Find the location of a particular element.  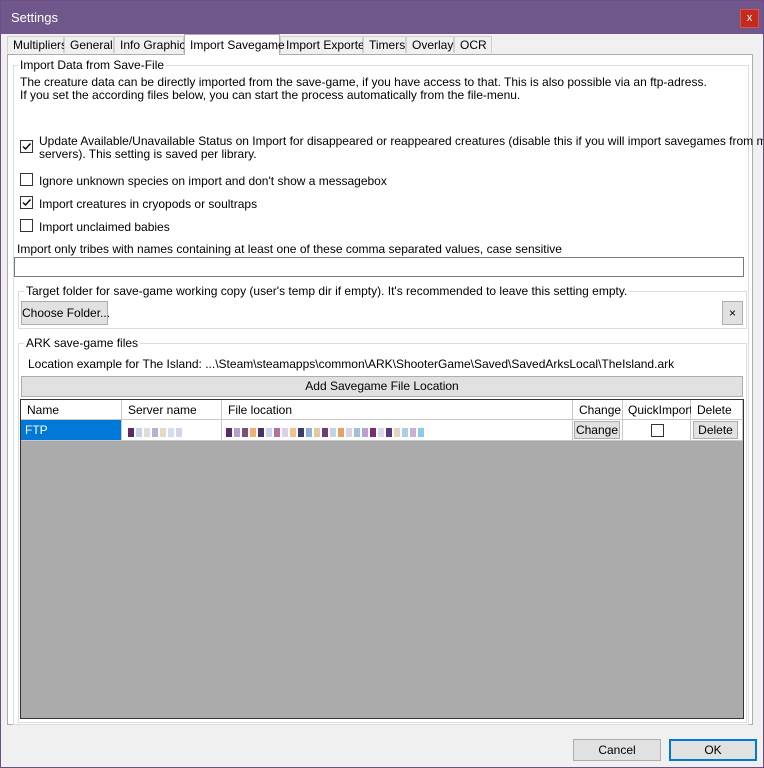

column-header-delete: Delete is located at coordinates (717, 410).